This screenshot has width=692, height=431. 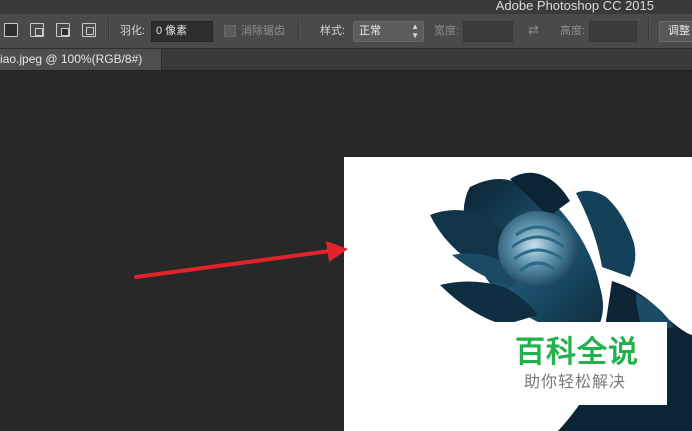 What do you see at coordinates (89, 30) in the screenshot?
I see `intersect-selection-icon` at bounding box center [89, 30].